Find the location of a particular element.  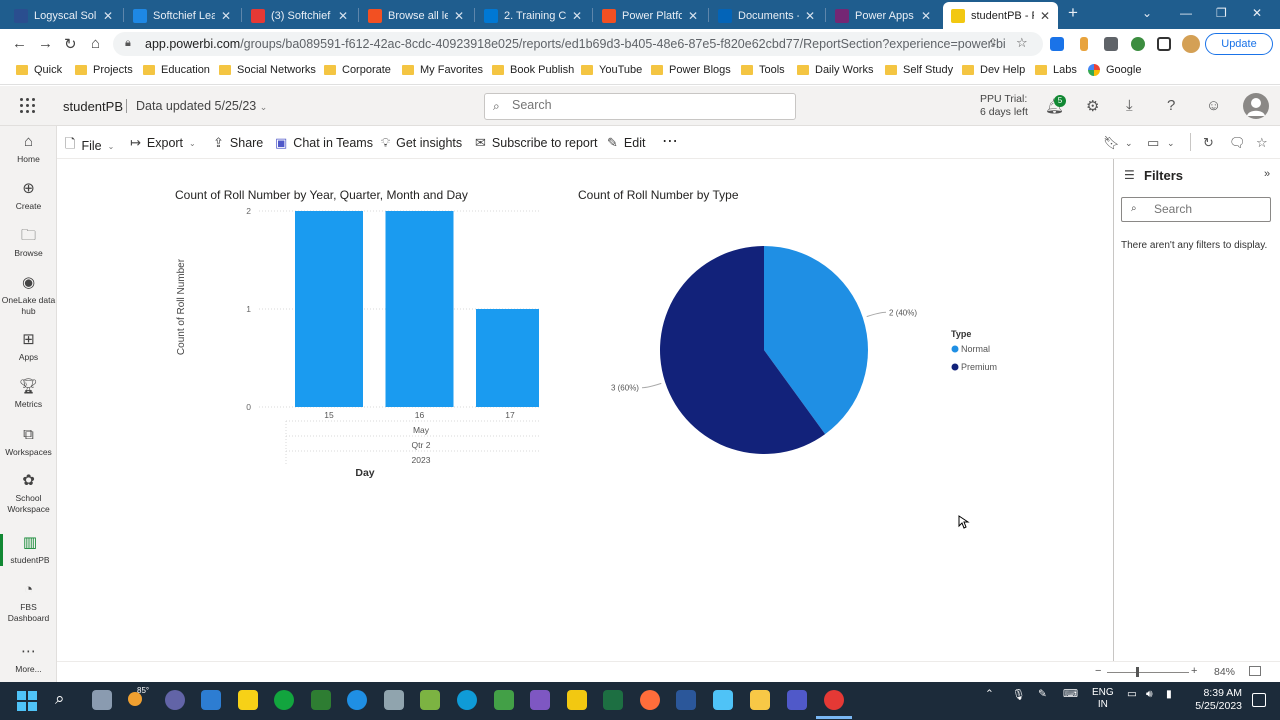

language-indicator: ENG IN is located at coordinates (1103, 699).